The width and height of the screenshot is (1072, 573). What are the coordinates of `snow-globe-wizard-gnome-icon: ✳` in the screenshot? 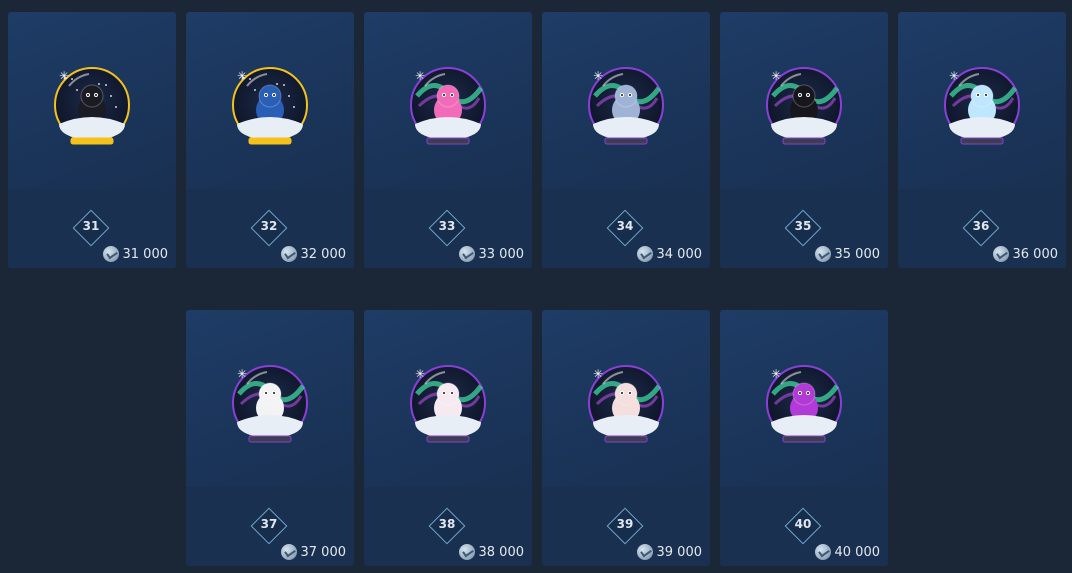 It's located at (270, 102).